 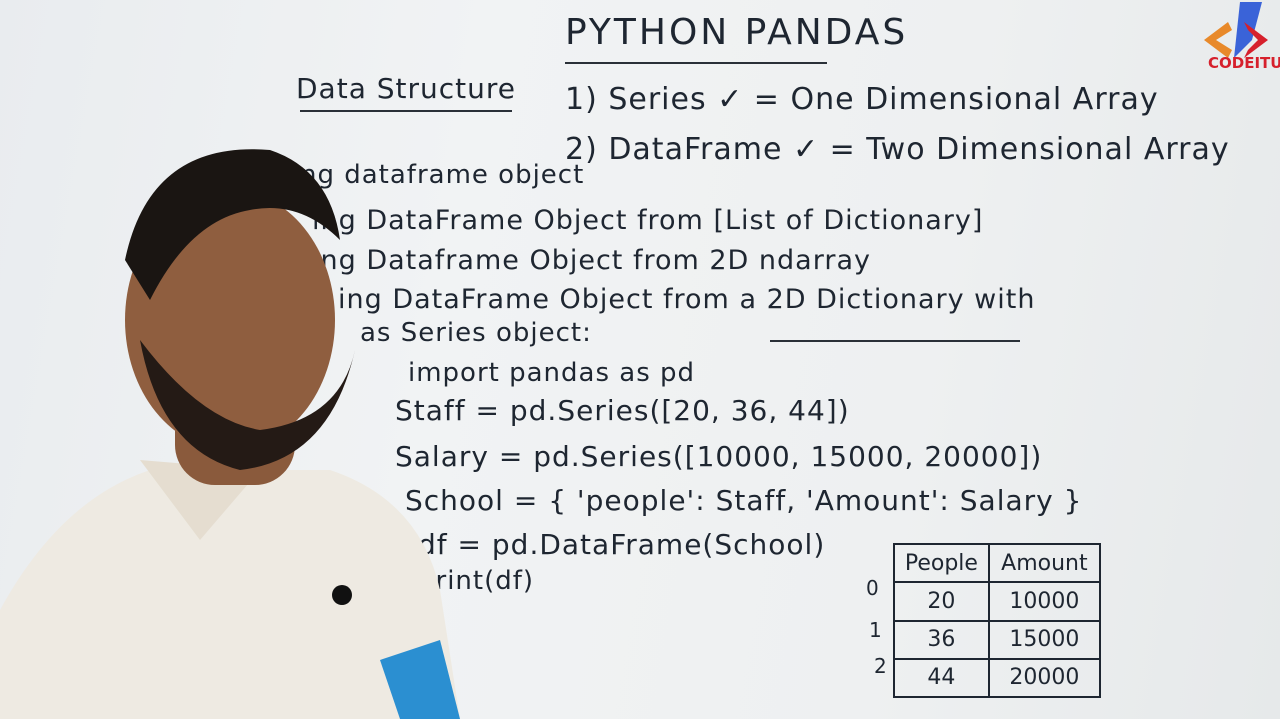 What do you see at coordinates (1044, 601) in the screenshot?
I see `table-cell: 10000` at bounding box center [1044, 601].